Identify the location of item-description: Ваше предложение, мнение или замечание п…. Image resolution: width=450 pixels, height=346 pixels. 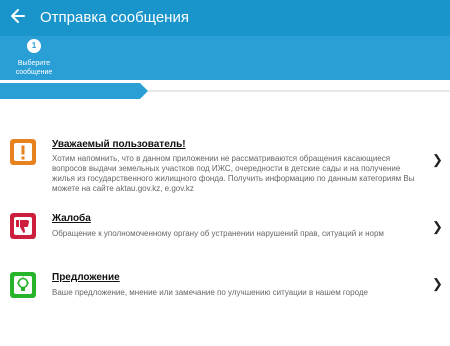
(210, 292).